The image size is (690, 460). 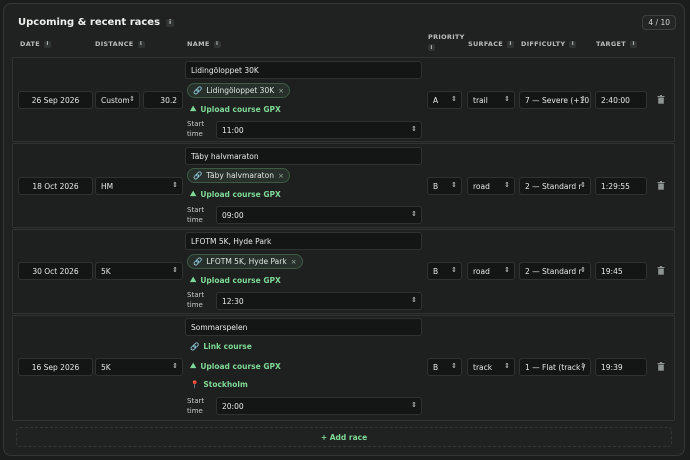 I want to click on distance-select: HM ⇕, so click(x=139, y=186).